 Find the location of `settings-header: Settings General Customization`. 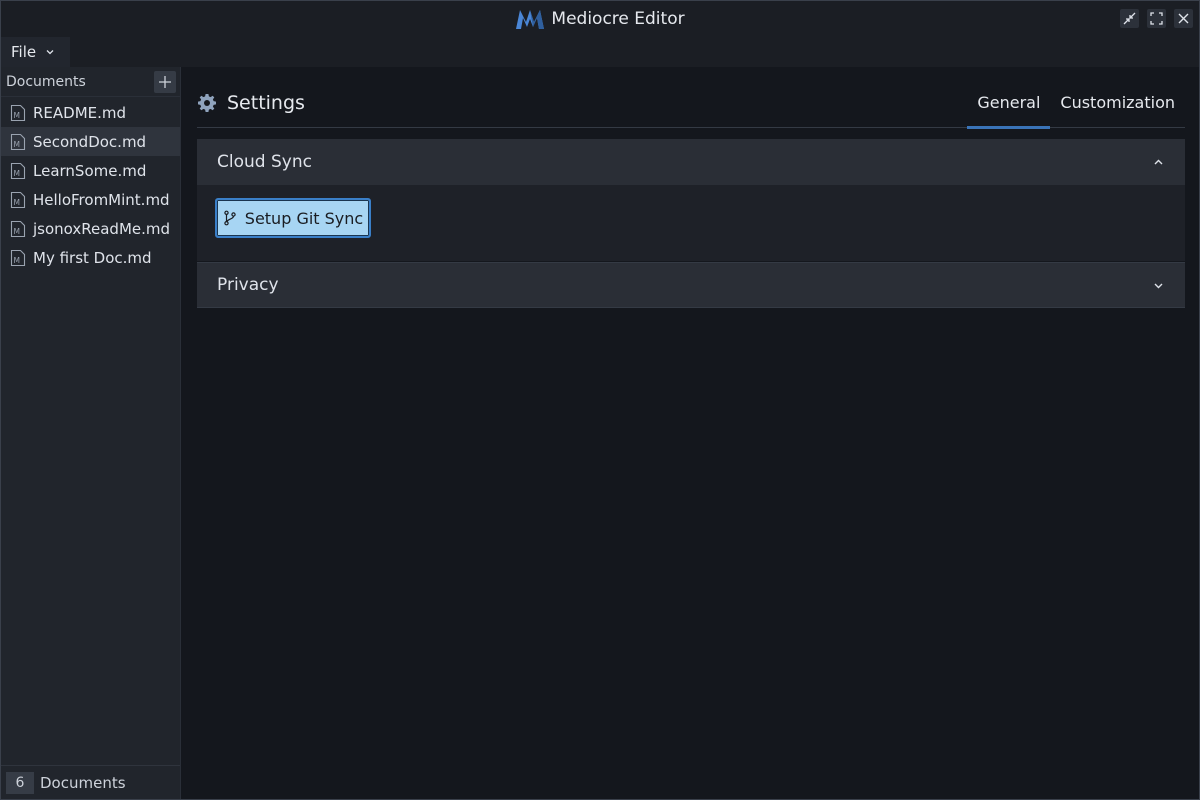

settings-header: Settings General Customization is located at coordinates (691, 105).